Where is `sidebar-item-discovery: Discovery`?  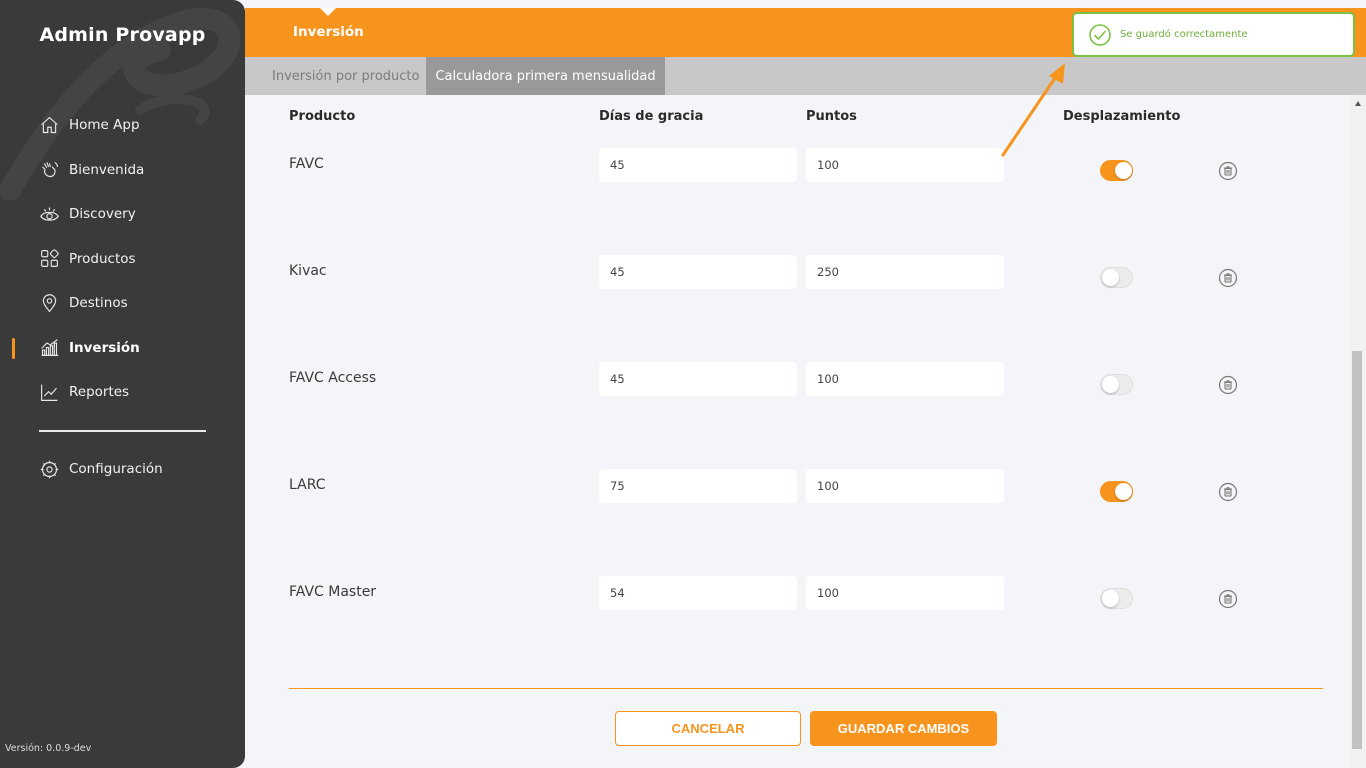 sidebar-item-discovery: Discovery is located at coordinates (122, 214).